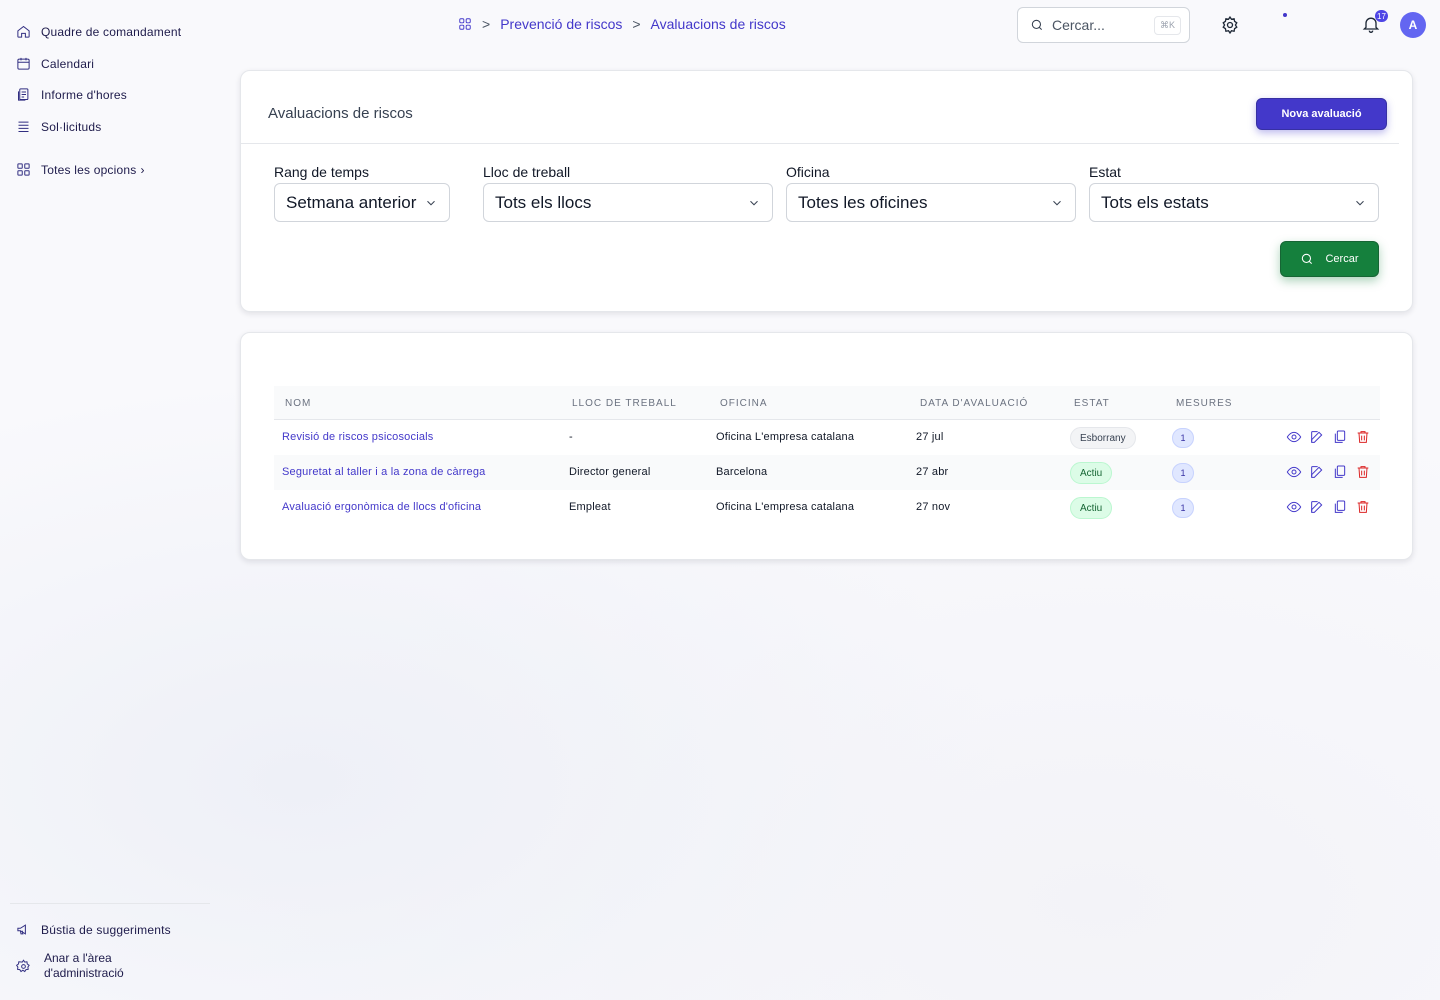 The height and width of the screenshot is (1000, 1440). What do you see at coordinates (1321, 114) in the screenshot?
I see `new-assessment-button: Nova avaluació` at bounding box center [1321, 114].